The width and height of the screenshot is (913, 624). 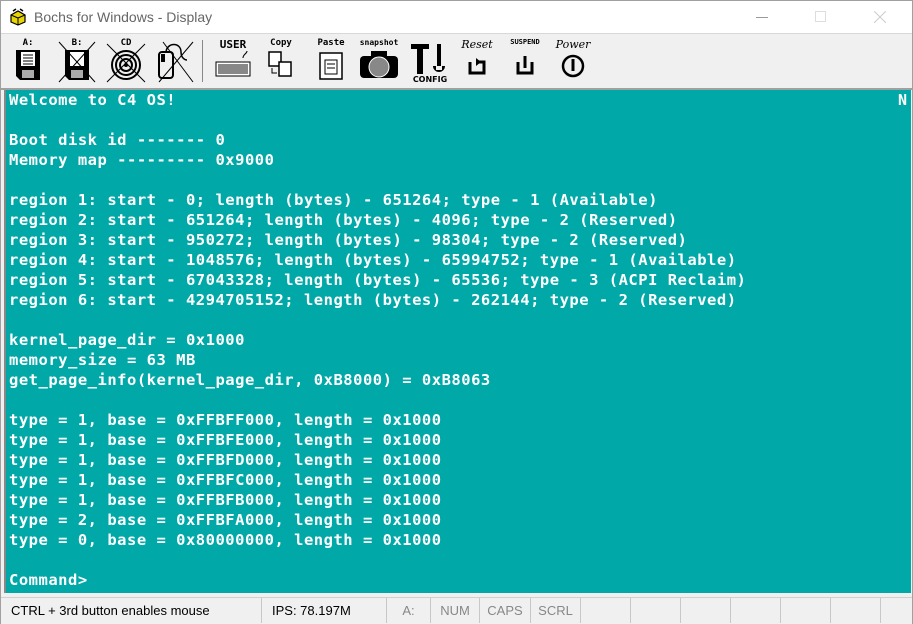 I want to click on config-label: CONFIG, so click(x=430, y=79).